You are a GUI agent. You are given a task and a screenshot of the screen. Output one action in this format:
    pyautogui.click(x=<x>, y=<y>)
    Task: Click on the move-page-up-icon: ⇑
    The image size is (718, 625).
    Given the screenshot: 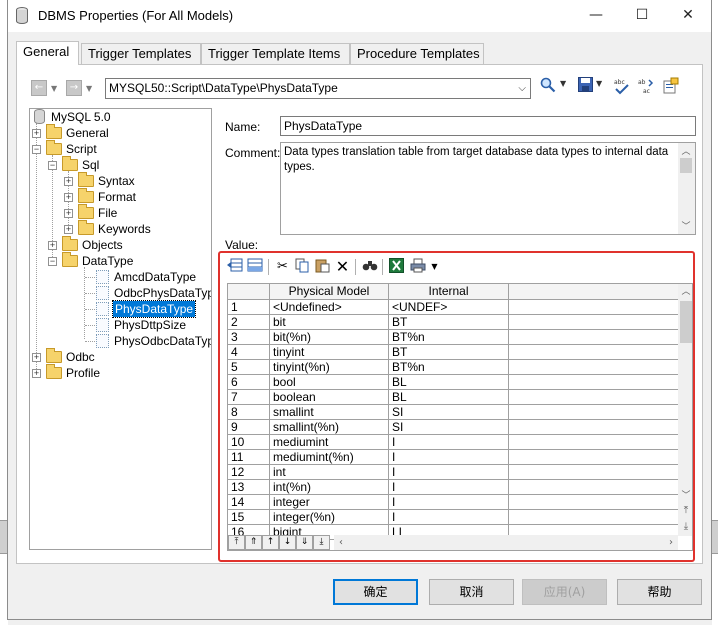 What is the action you would take?
    pyautogui.click(x=253, y=542)
    